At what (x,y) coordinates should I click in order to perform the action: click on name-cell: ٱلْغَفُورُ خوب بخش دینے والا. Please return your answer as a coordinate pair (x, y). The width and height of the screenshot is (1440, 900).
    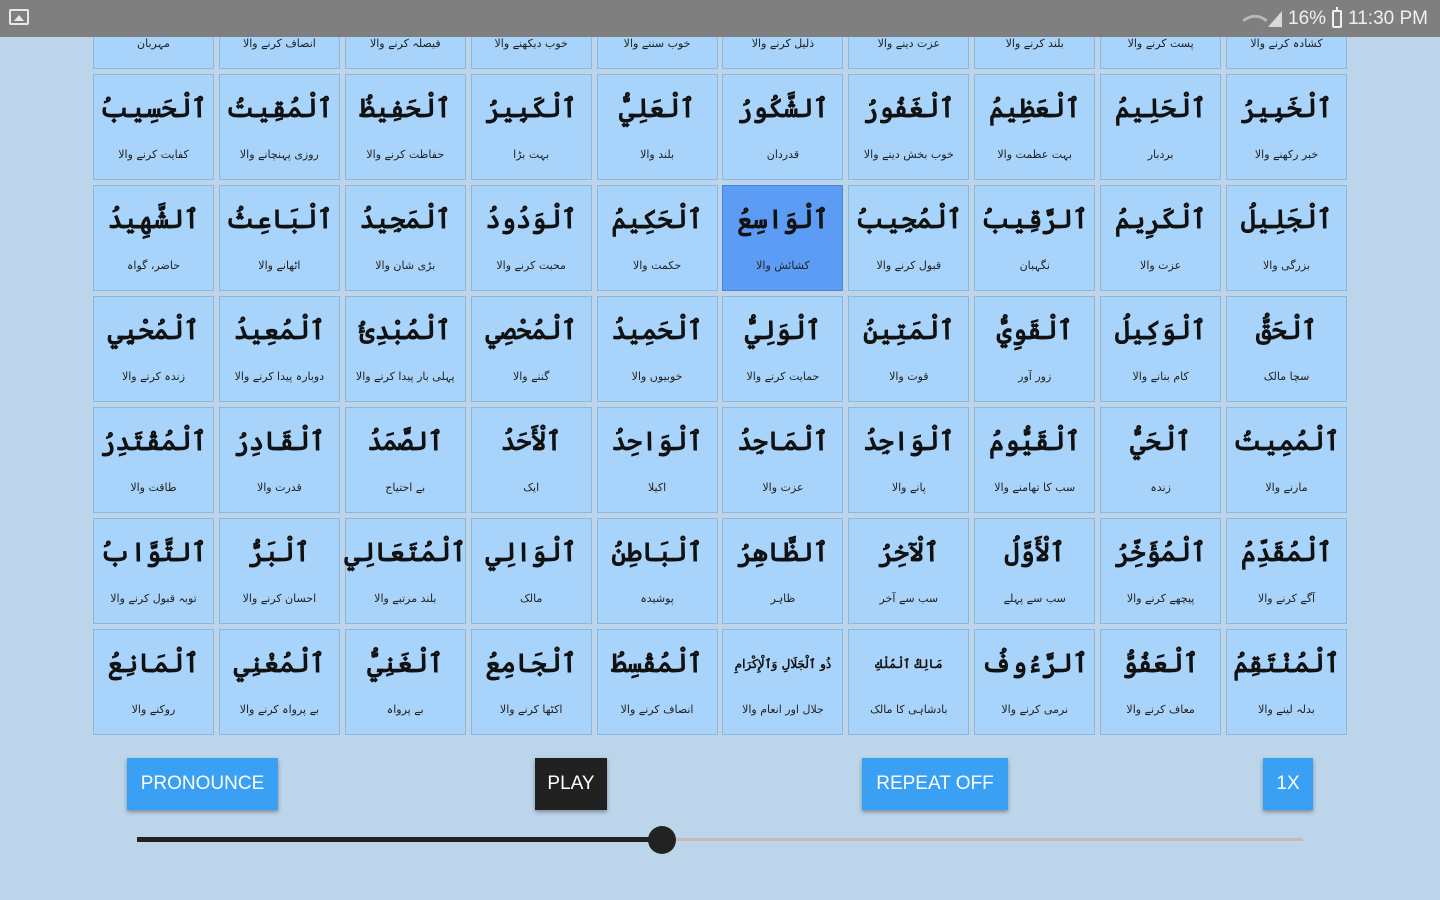
    Looking at the image, I should click on (909, 127).